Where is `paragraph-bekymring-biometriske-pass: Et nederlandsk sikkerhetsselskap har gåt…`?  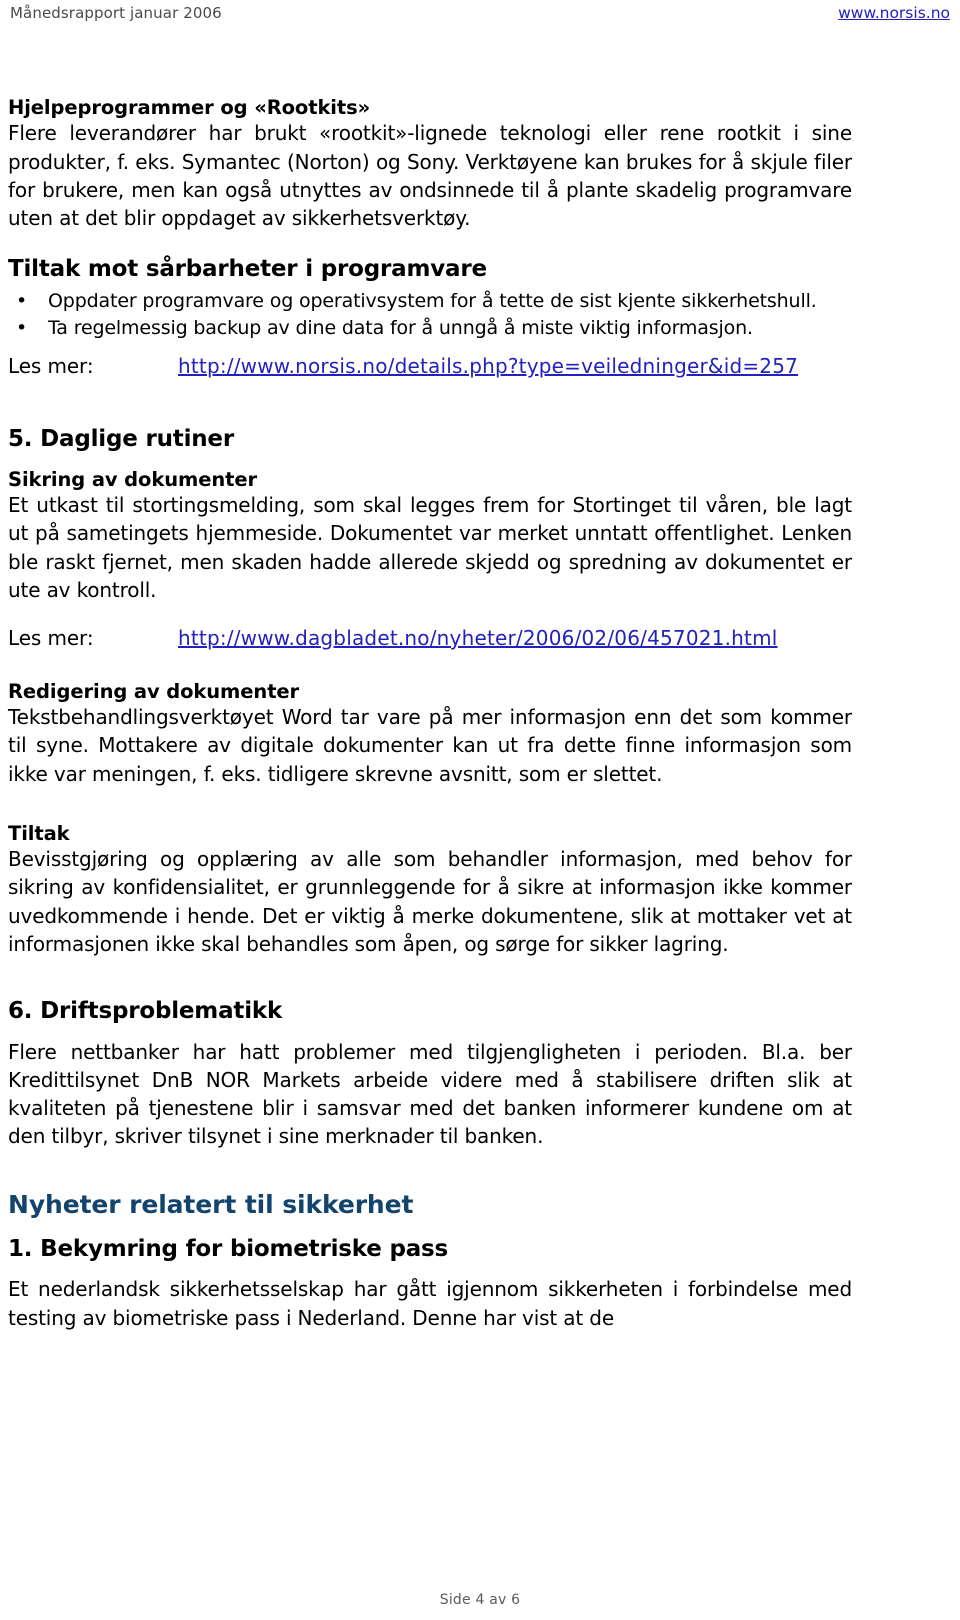 paragraph-bekymring-biometriske-pass: Et nederlandsk sikkerhetsselskap har gåt… is located at coordinates (430, 1303).